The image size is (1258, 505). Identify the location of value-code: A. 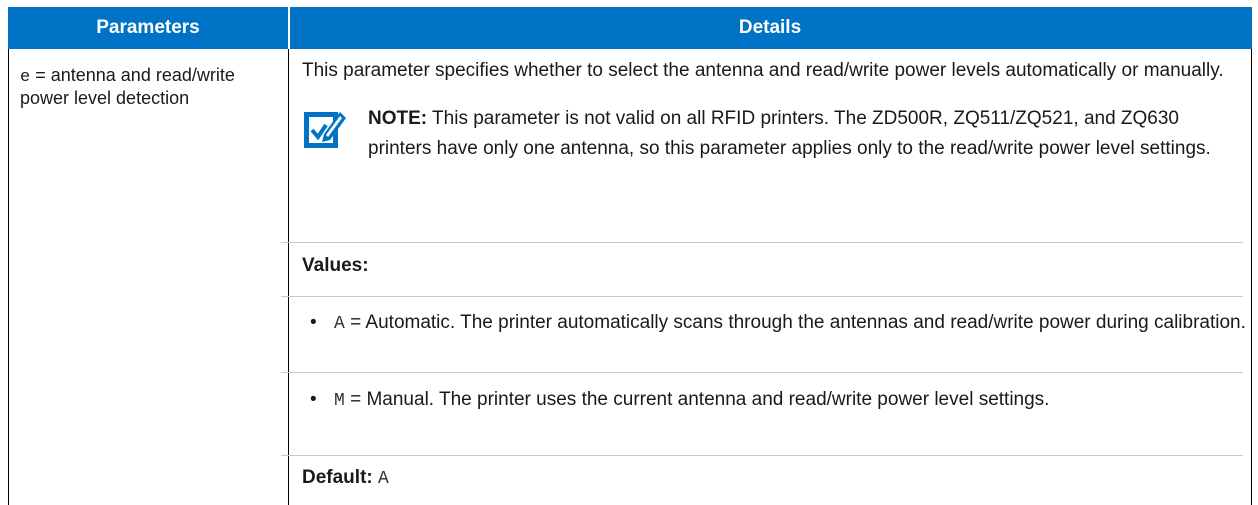
(339, 324).